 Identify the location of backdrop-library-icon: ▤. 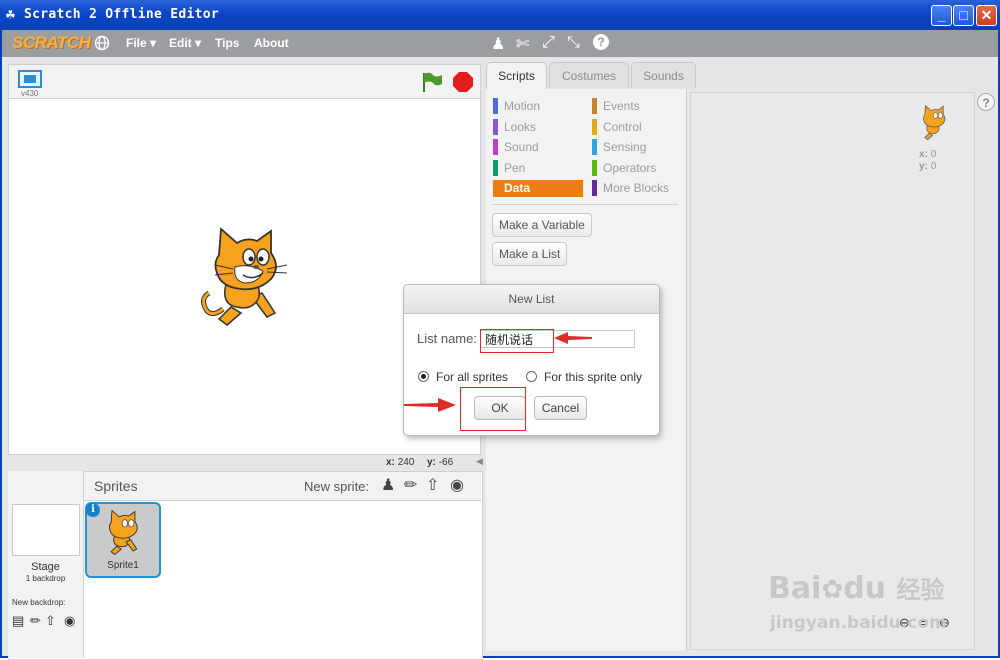
(18, 621).